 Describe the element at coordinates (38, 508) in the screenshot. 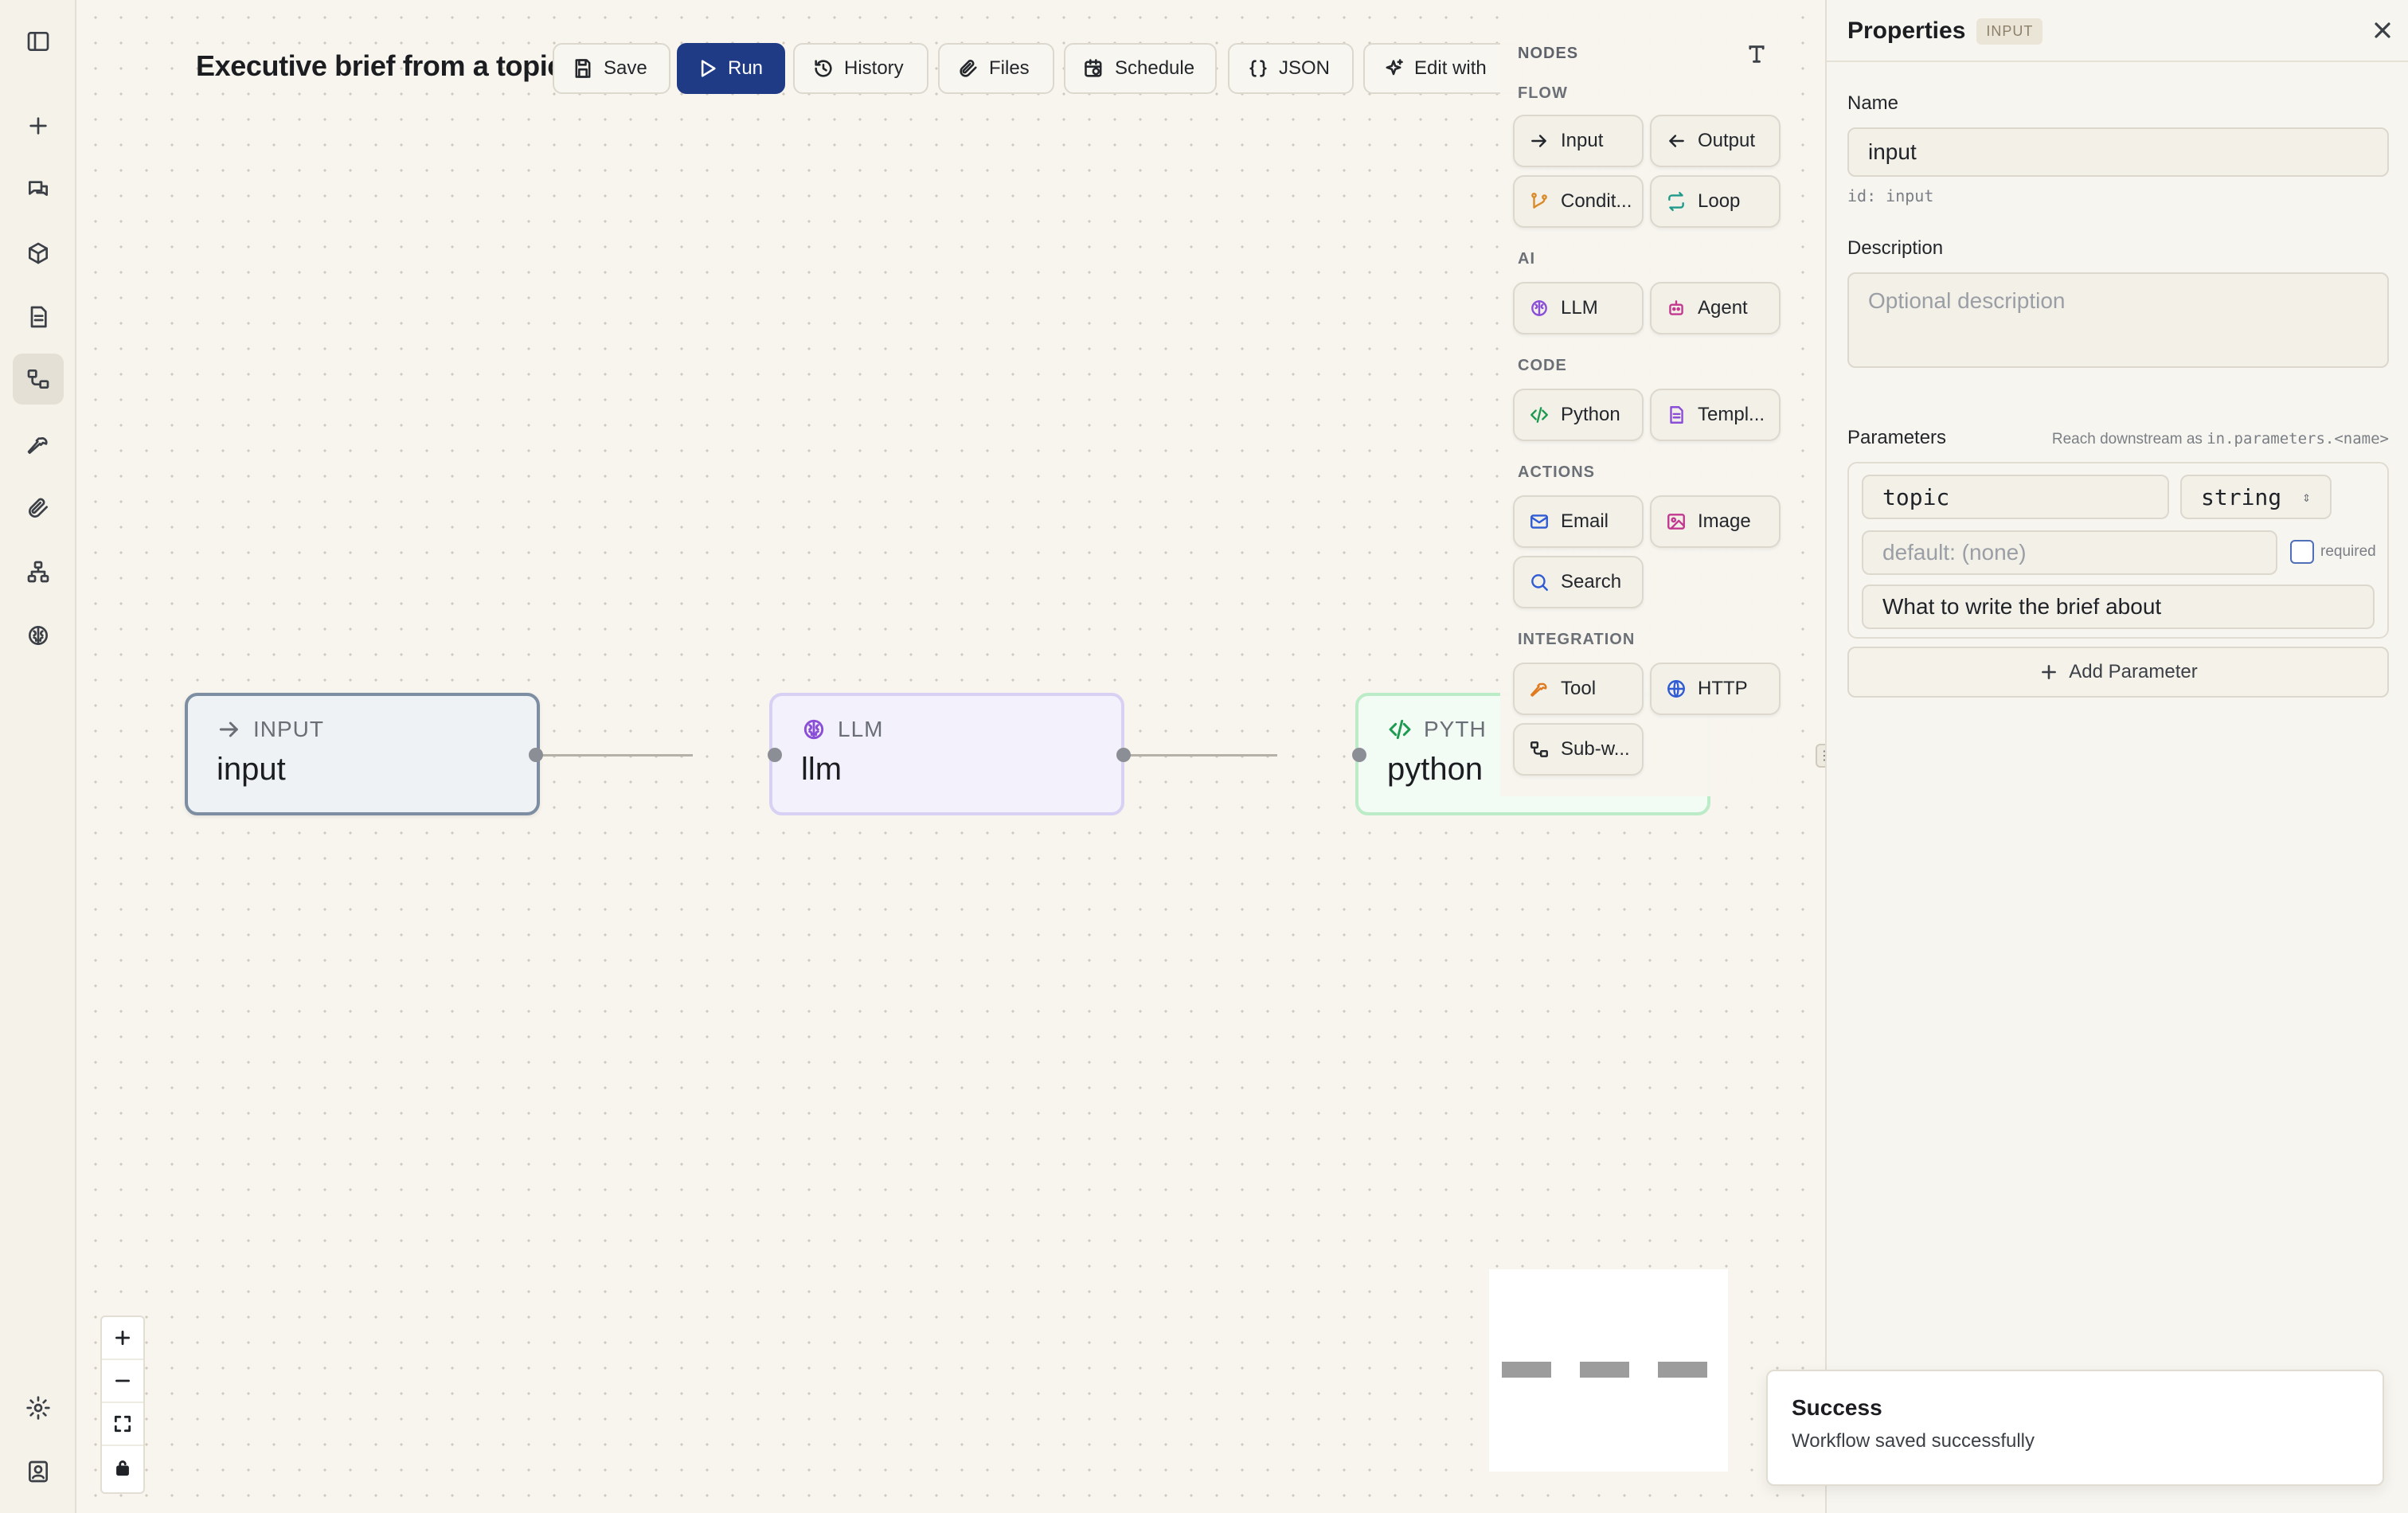

I see `paperclip-icon` at that location.